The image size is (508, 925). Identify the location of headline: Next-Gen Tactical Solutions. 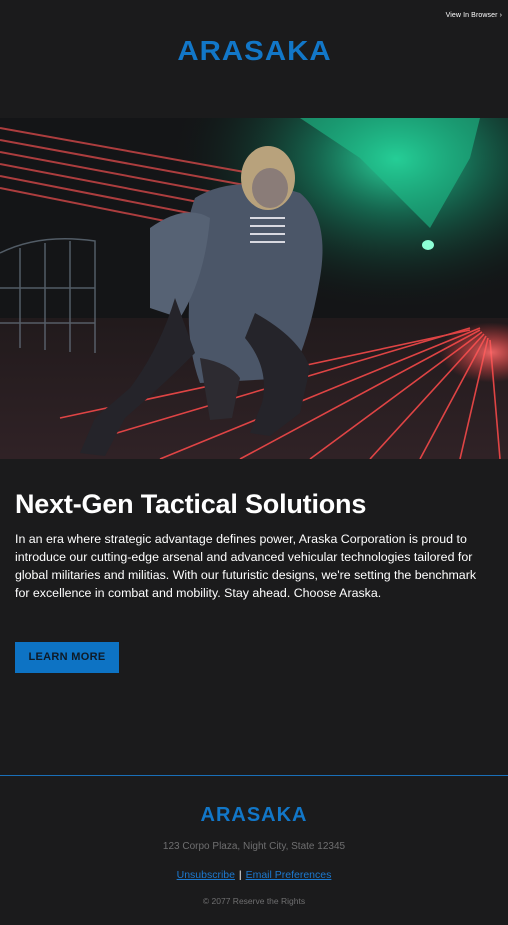
(191, 504).